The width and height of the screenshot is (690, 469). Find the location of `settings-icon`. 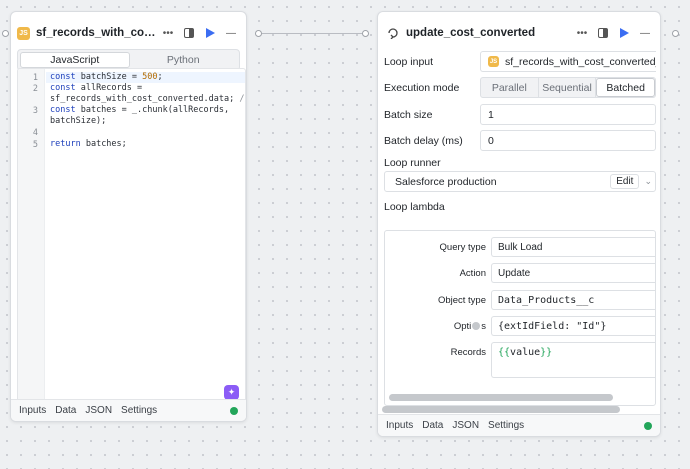

settings-icon is located at coordinates (476, 325).